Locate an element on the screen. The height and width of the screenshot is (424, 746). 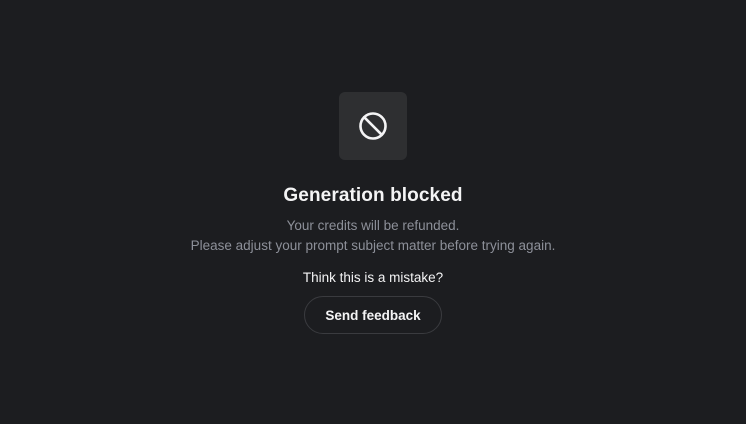
mistake-question: Think this is a mistake? is located at coordinates (373, 277).